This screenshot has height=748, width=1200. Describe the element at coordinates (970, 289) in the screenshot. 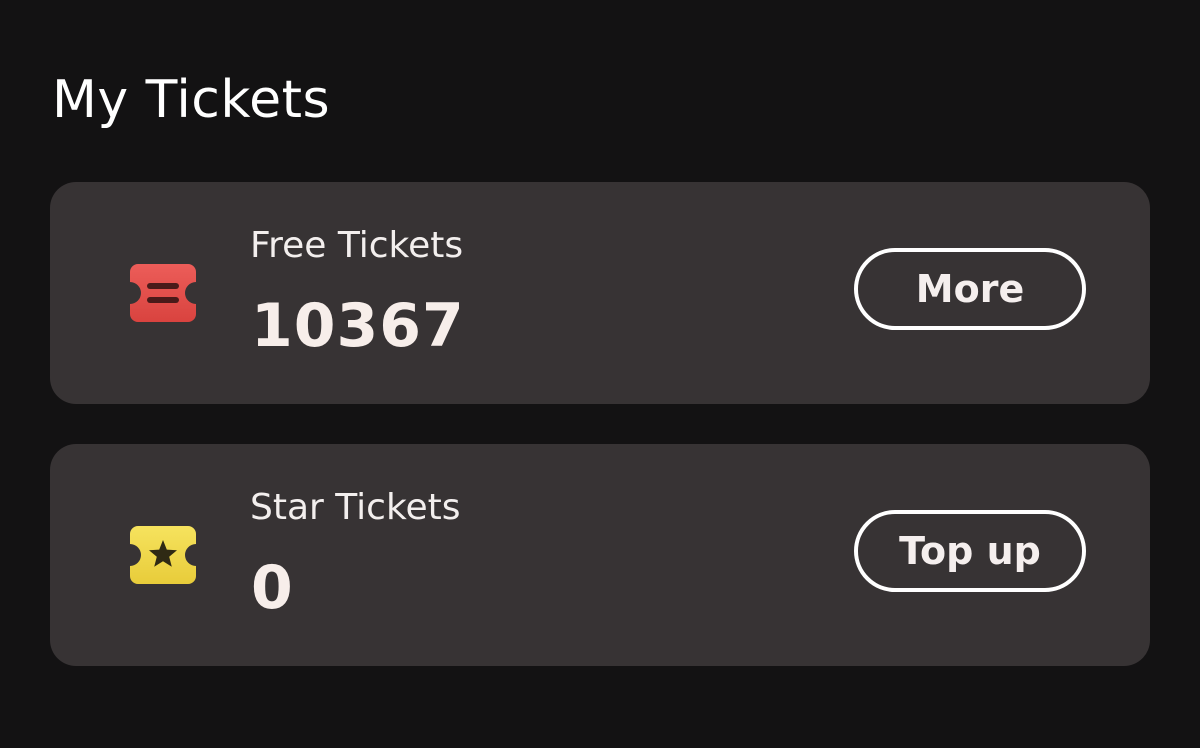

I see `more-button: More` at that location.